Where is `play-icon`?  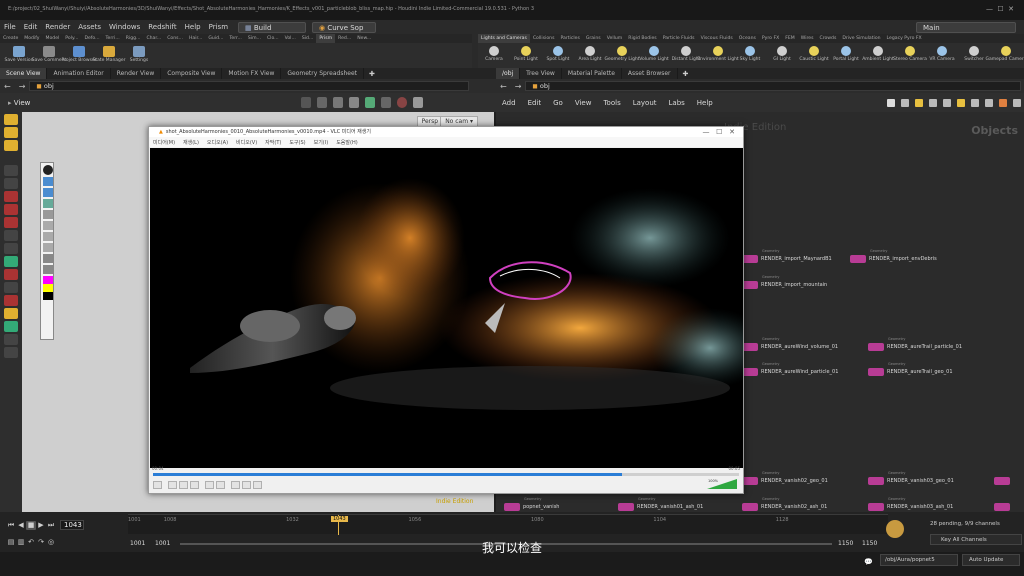
play-icon is located at coordinates (157, 485).